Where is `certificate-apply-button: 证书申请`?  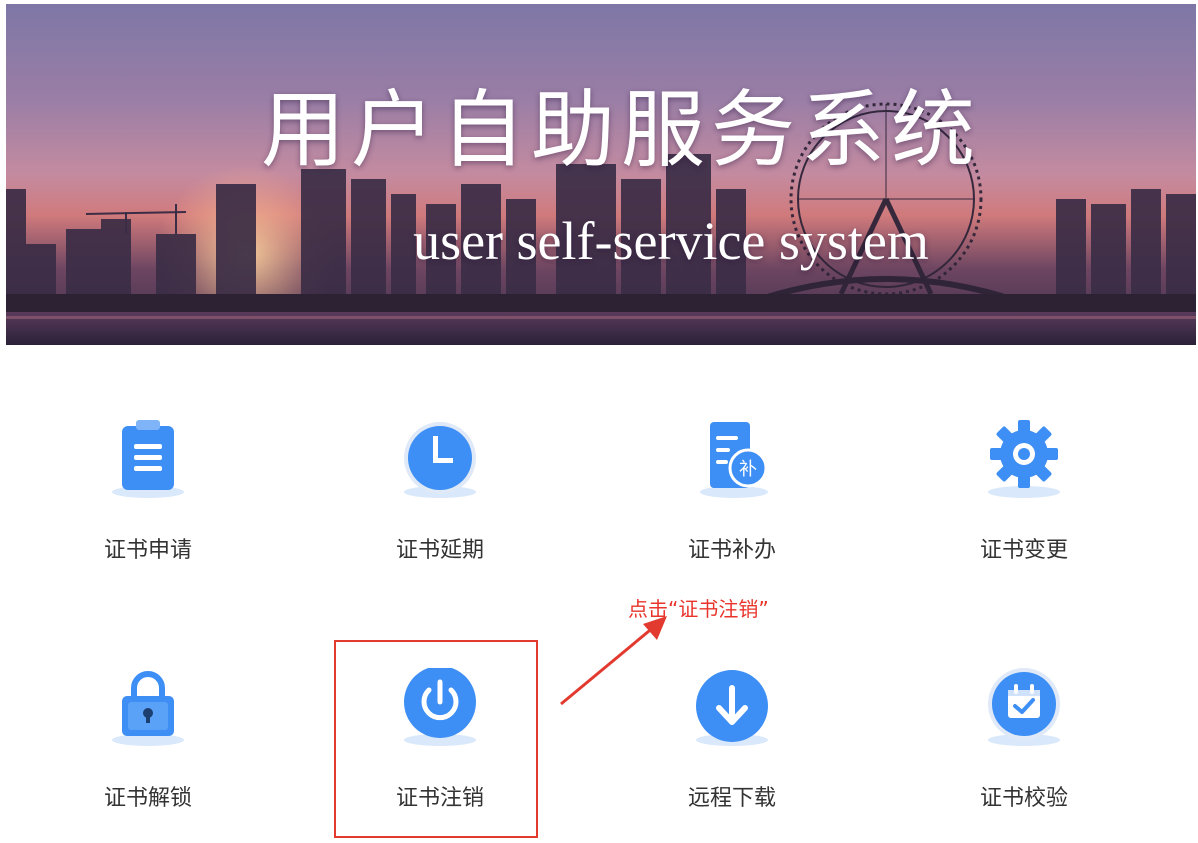 certificate-apply-button: 证书申请 is located at coordinates (148, 505).